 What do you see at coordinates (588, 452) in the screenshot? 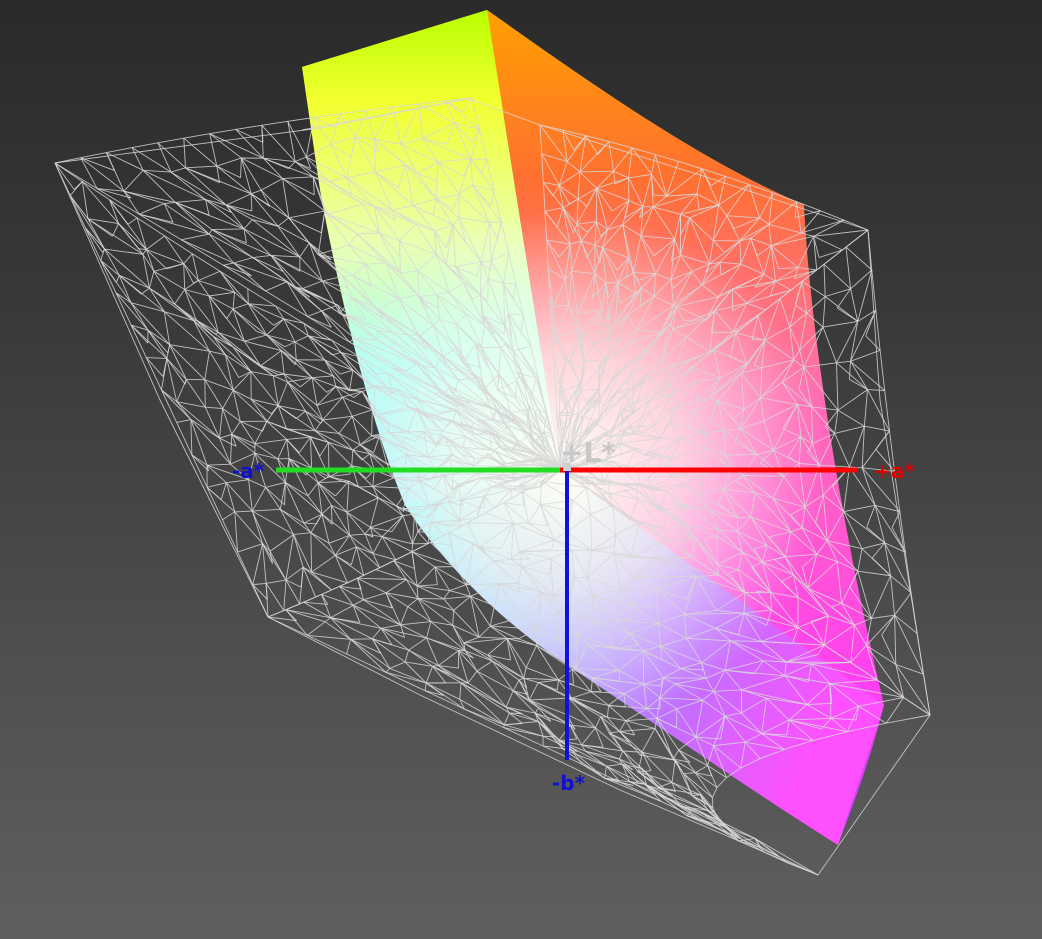
I see `plus-l-label: +L*` at bounding box center [588, 452].